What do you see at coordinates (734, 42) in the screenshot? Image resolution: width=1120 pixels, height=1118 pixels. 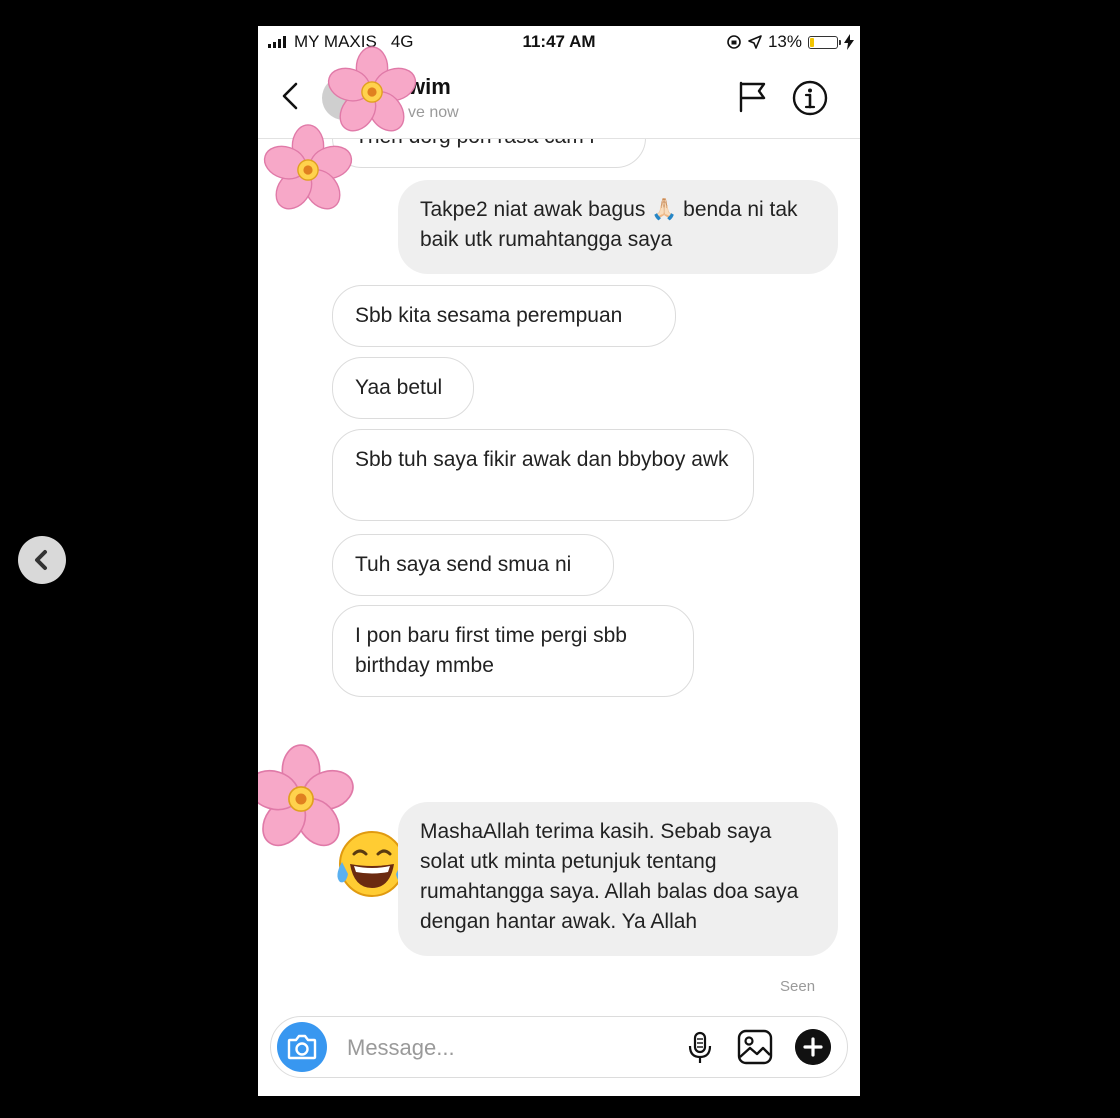 I see `lock-rotation-icon` at bounding box center [734, 42].